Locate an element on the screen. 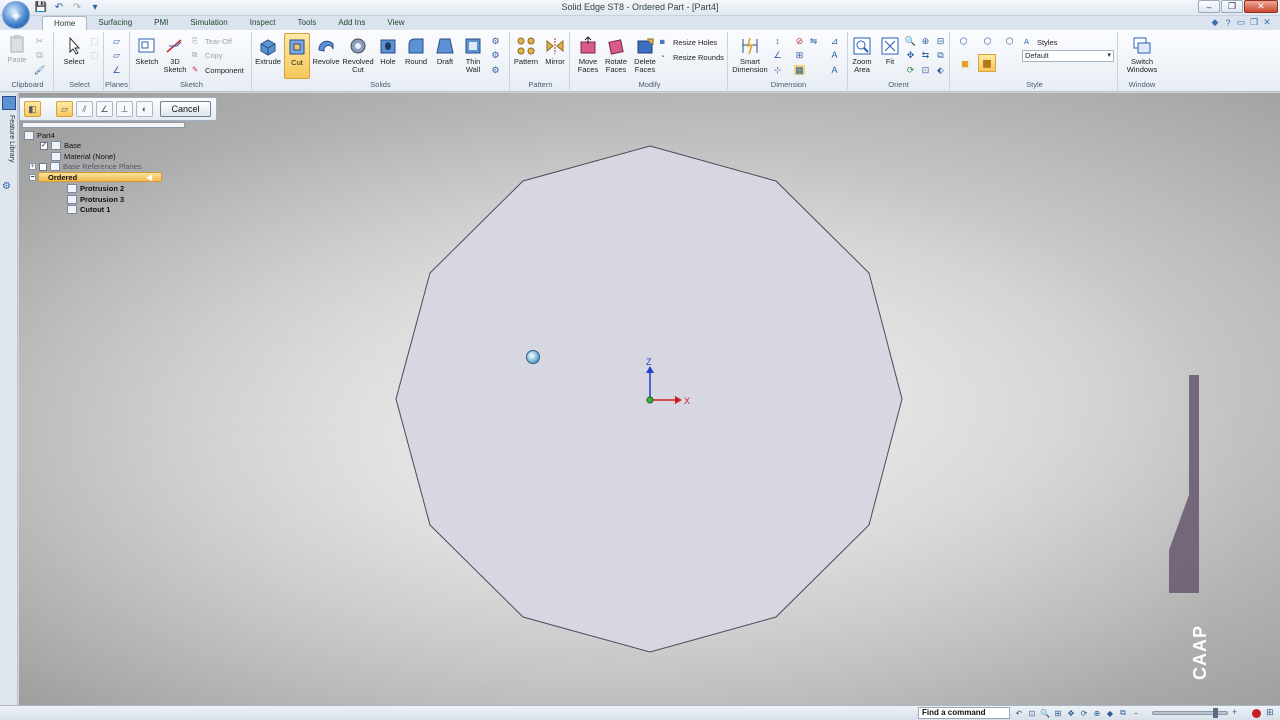 This screenshot has height=720, width=1280. ribbon-restore-icon: ❐ is located at coordinates (1254, 22).